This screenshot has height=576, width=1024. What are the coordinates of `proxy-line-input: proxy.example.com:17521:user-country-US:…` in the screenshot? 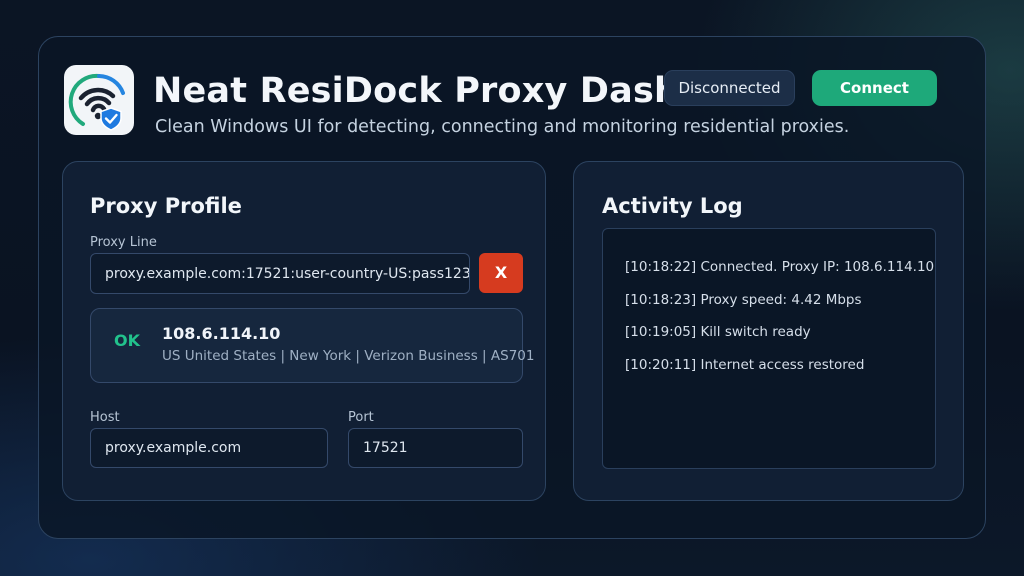 It's located at (280, 273).